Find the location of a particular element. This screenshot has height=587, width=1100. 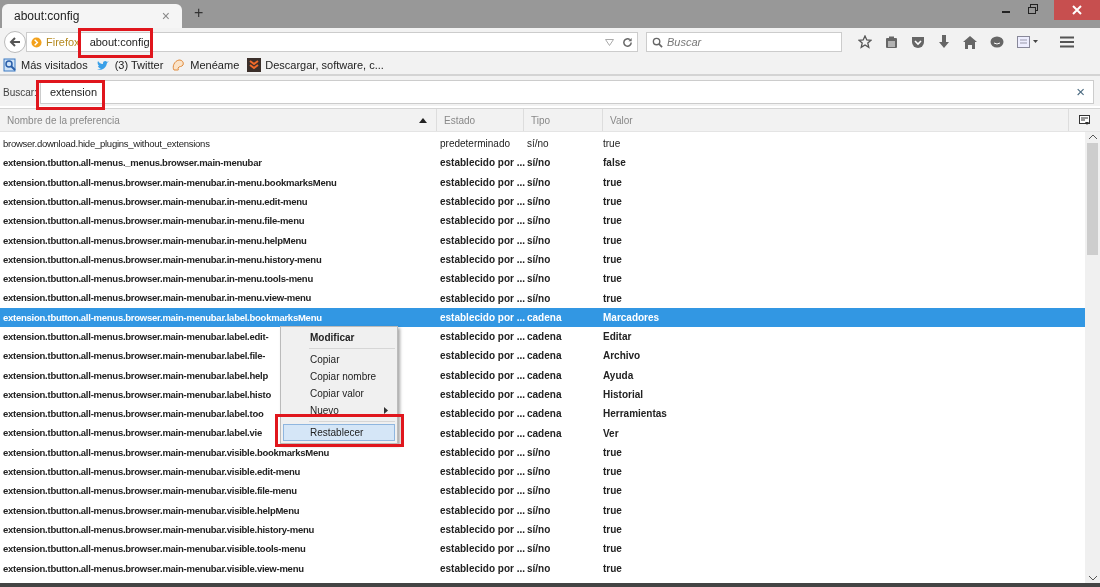

identity-label: Firefox is located at coordinates (63, 42).